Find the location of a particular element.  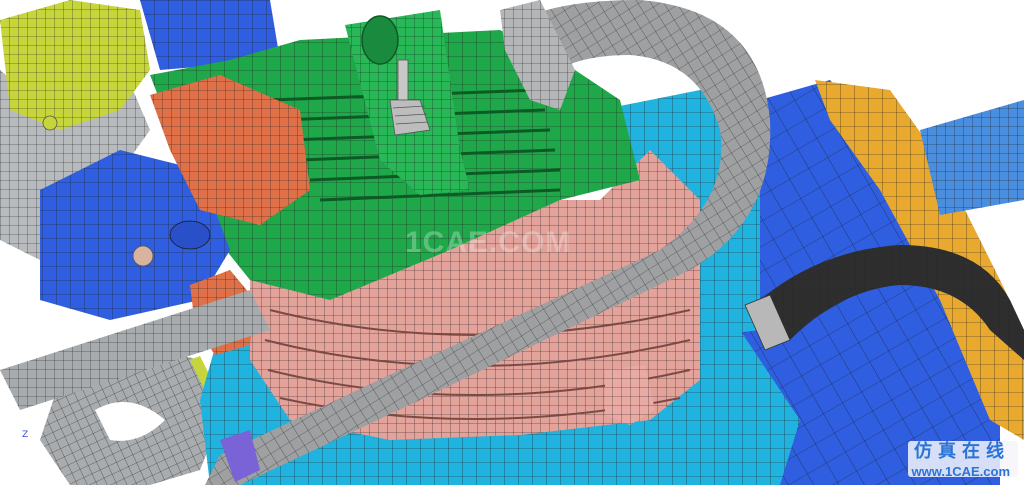

bolt-lower-left is located at coordinates (143, 256).